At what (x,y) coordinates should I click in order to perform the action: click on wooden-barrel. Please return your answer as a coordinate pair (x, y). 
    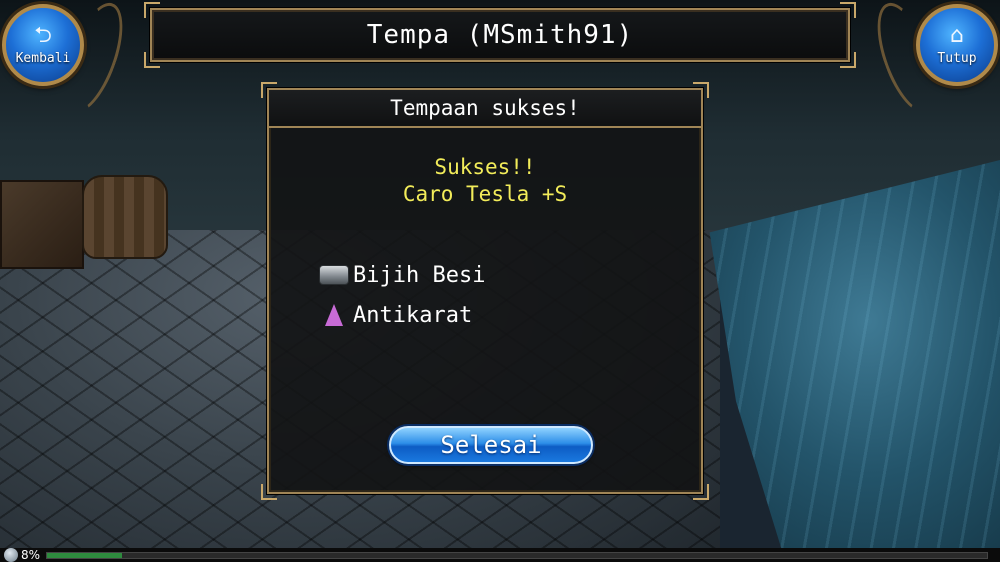
    Looking at the image, I should click on (125, 217).